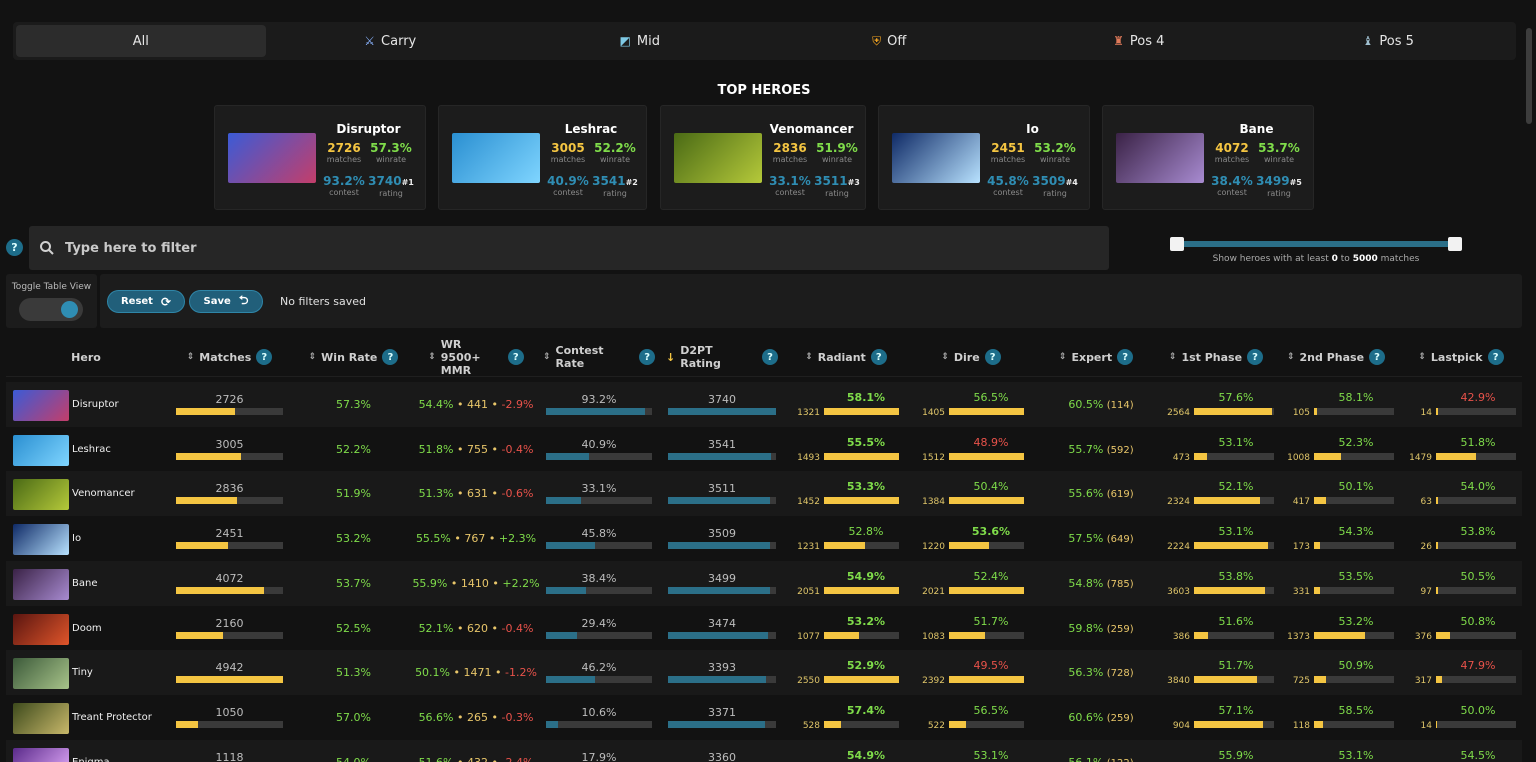  What do you see at coordinates (1096, 357) in the screenshot?
I see `col-header-expert: ⇕ Expert?` at bounding box center [1096, 357].